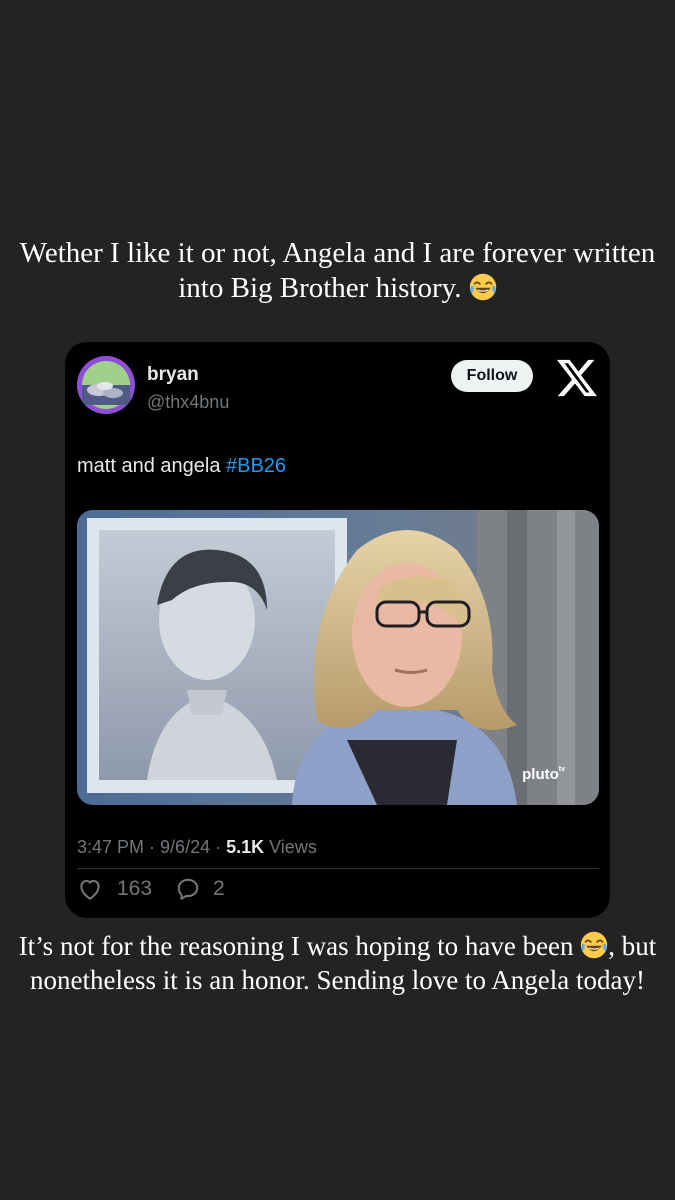  I want to click on like-count: 163, so click(135, 888).